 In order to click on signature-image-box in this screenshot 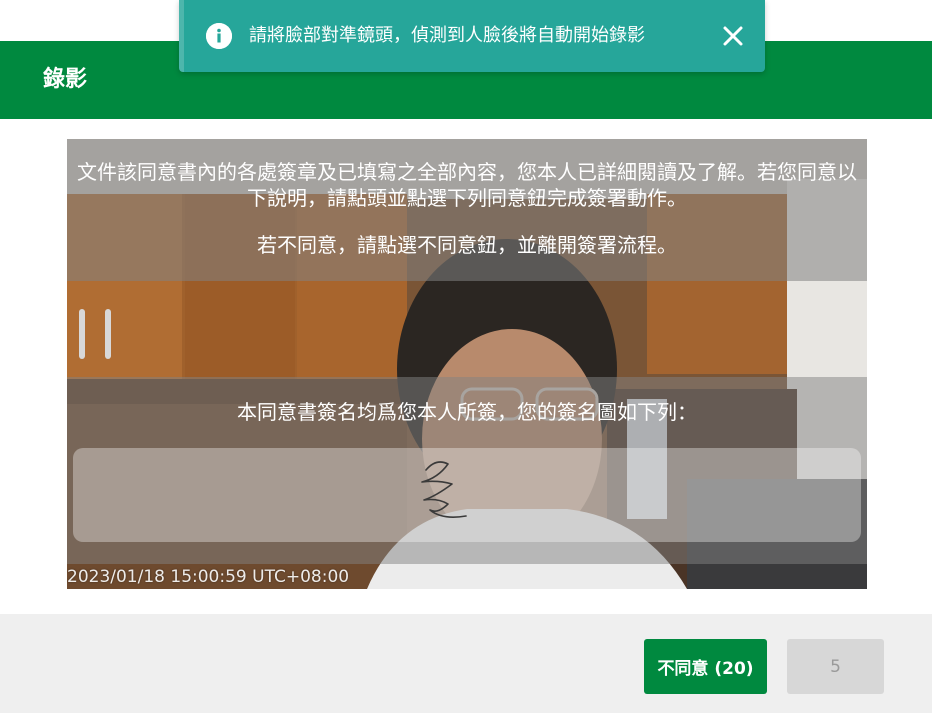, I will do `click(467, 495)`.